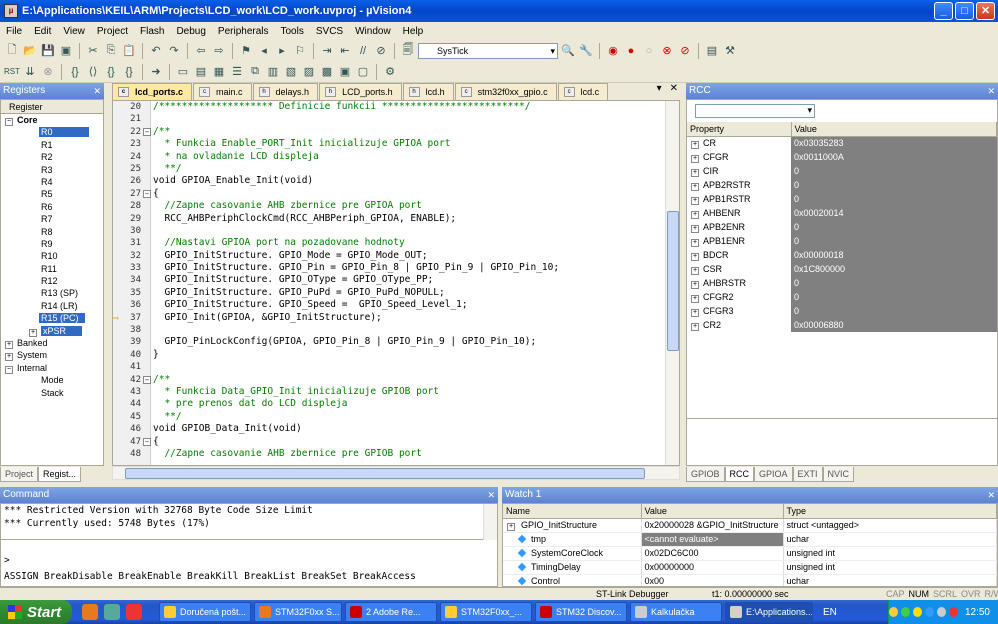 The height and width of the screenshot is (624, 998). What do you see at coordinates (183, 72) in the screenshot?
I see `command-window-icon: ▭` at bounding box center [183, 72].